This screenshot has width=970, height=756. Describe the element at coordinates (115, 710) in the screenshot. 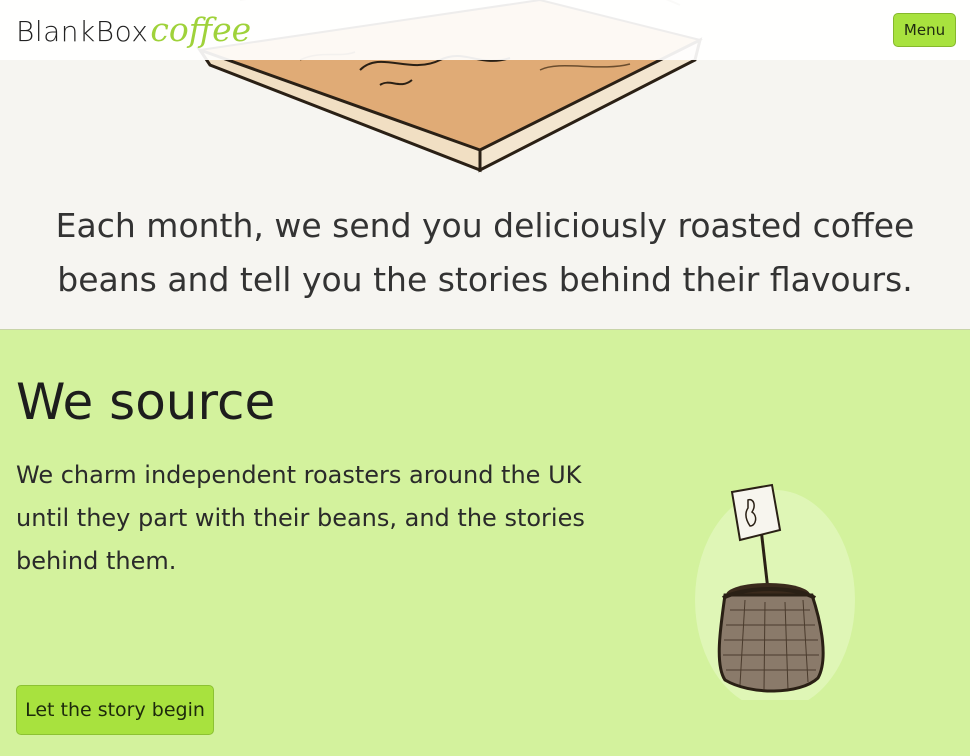

I see `story-begin-button: Let the story begin` at that location.